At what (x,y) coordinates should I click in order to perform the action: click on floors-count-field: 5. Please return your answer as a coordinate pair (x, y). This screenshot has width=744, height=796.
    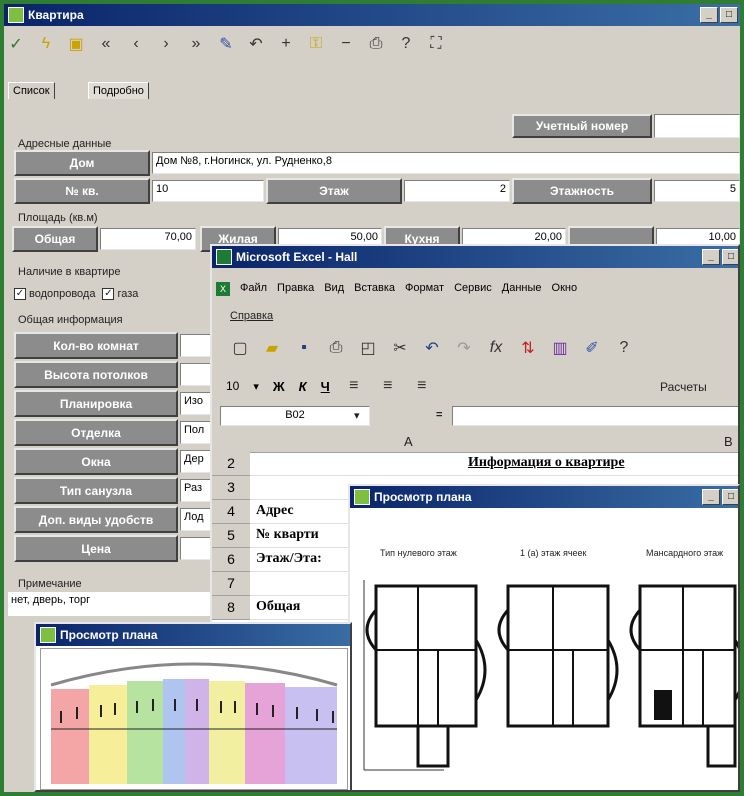
    Looking at the image, I should click on (697, 191).